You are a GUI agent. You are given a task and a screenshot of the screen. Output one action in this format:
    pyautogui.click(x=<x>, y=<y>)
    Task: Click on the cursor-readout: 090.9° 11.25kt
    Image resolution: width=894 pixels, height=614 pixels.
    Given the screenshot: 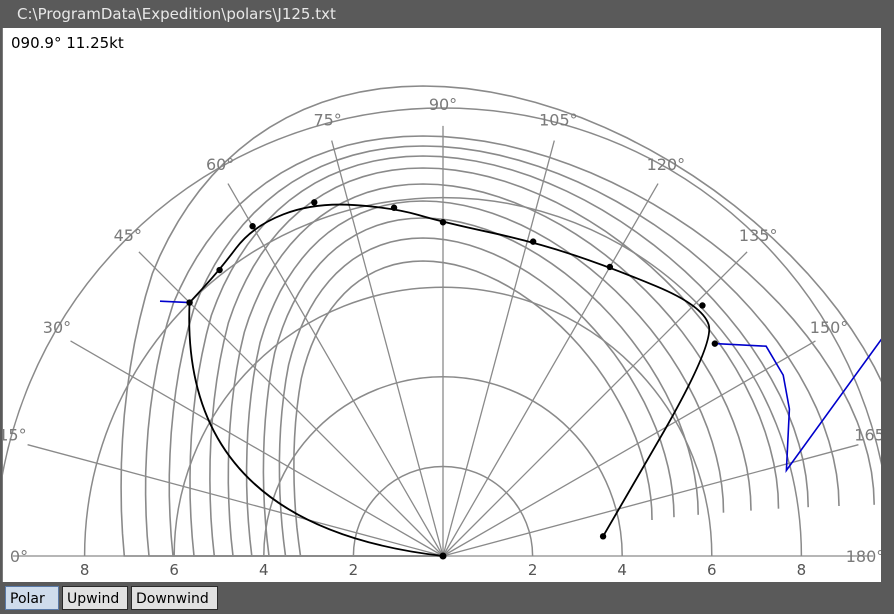 What is the action you would take?
    pyautogui.click(x=67, y=43)
    